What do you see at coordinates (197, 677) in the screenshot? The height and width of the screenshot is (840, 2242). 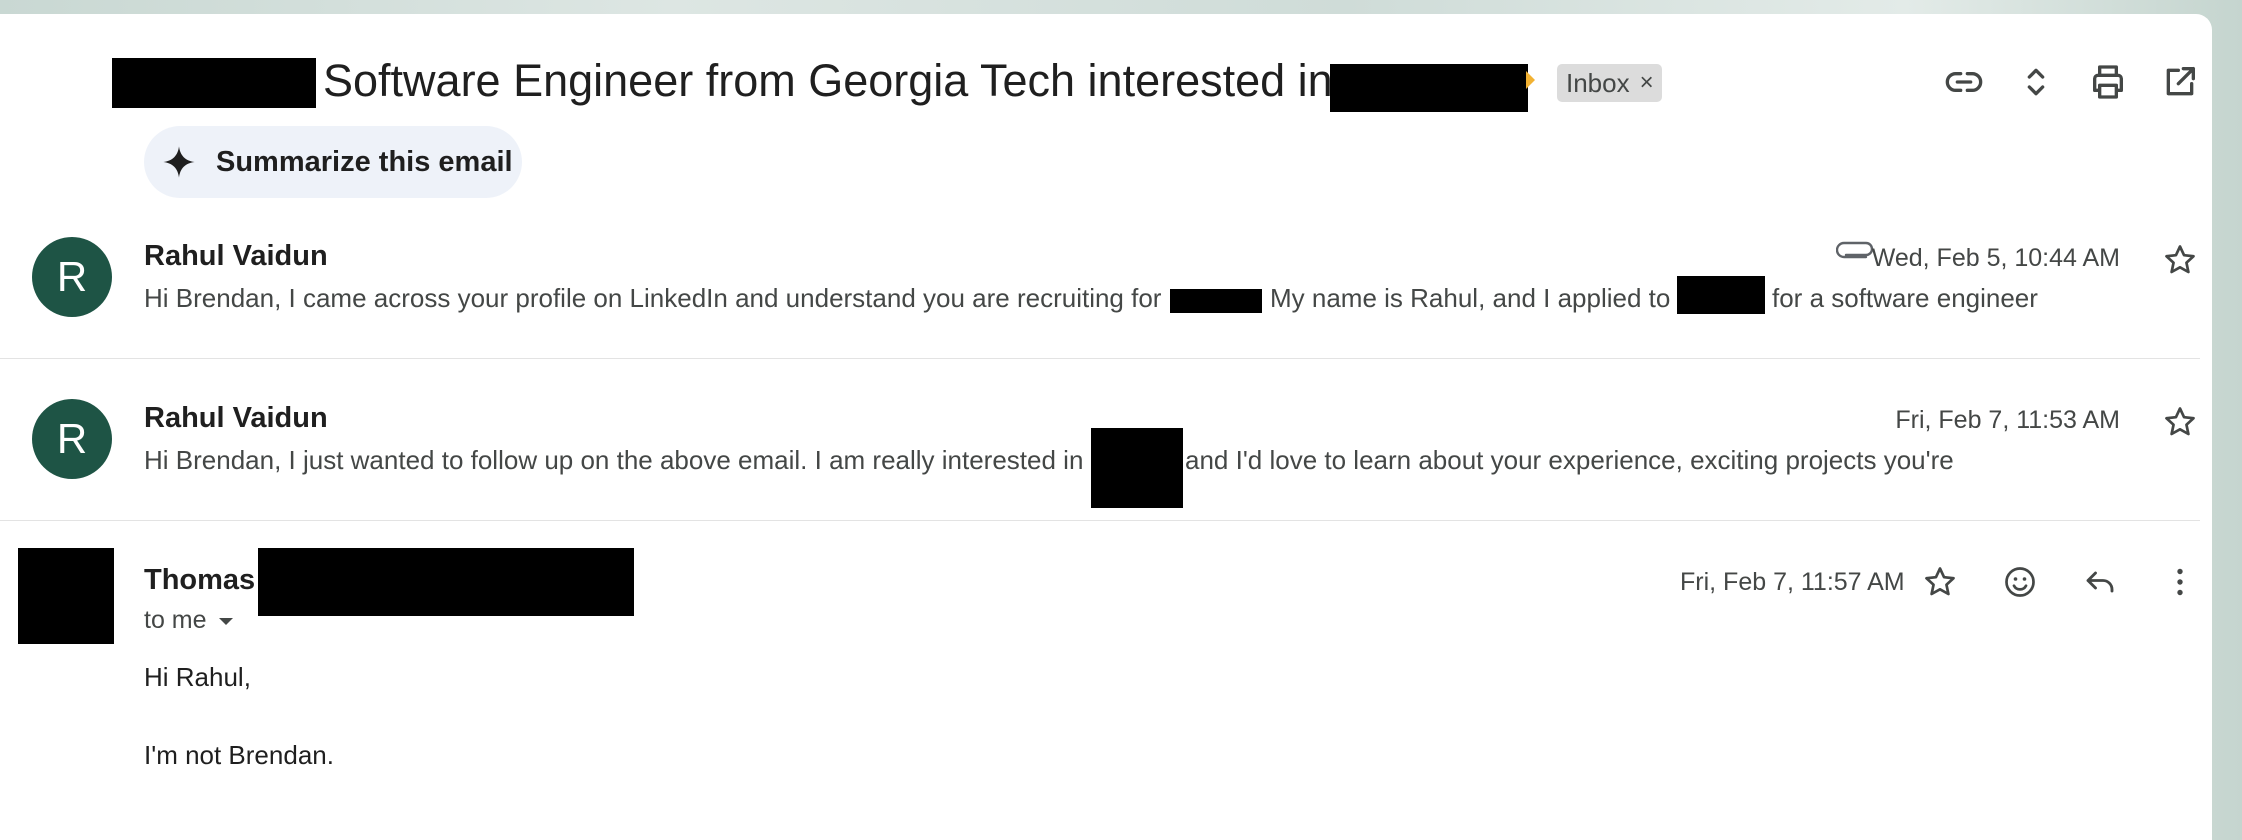 I see `message-body-line: Hi Rahul,` at bounding box center [197, 677].